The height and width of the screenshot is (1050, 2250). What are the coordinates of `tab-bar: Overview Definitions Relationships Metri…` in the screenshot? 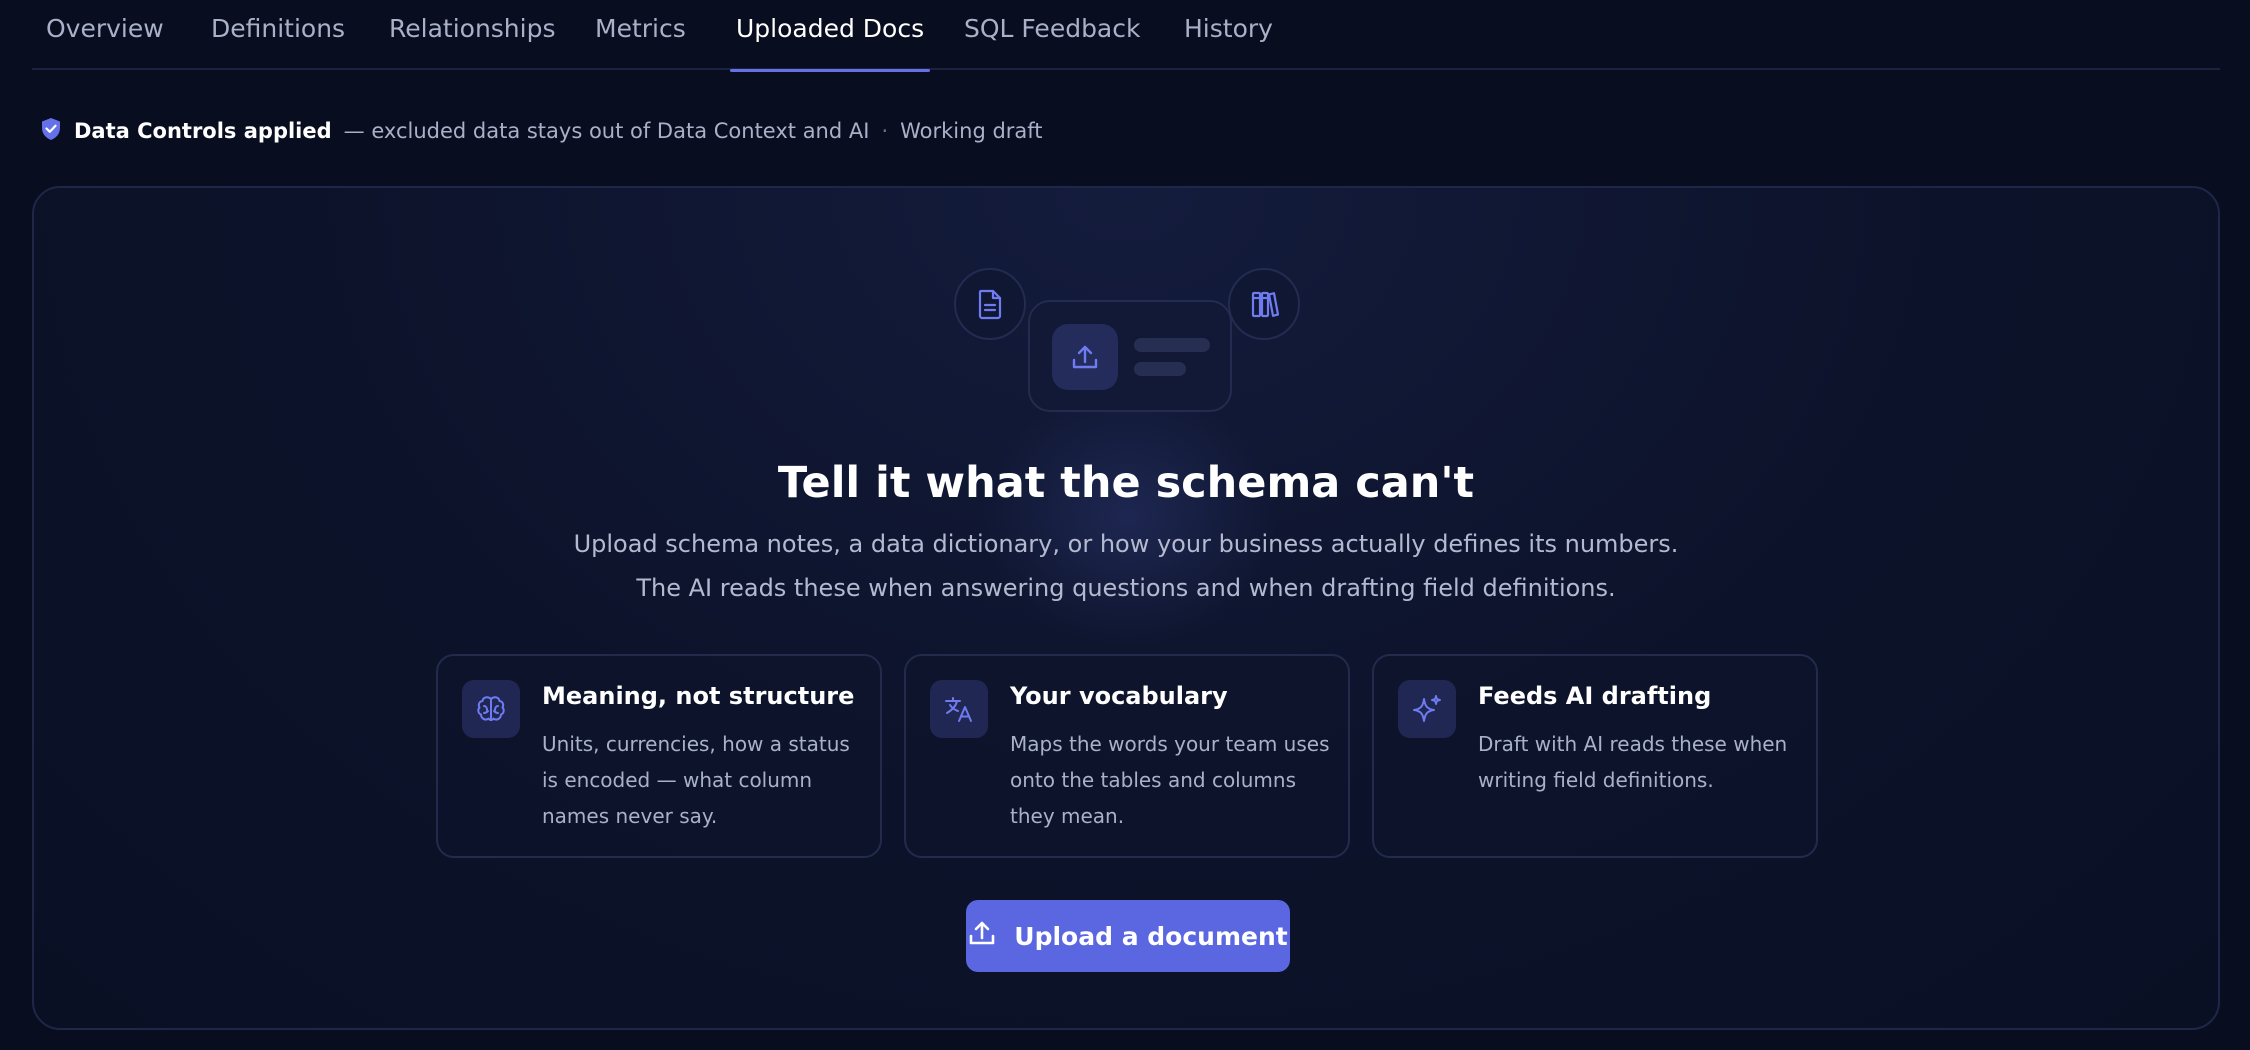 It's located at (1126, 36).